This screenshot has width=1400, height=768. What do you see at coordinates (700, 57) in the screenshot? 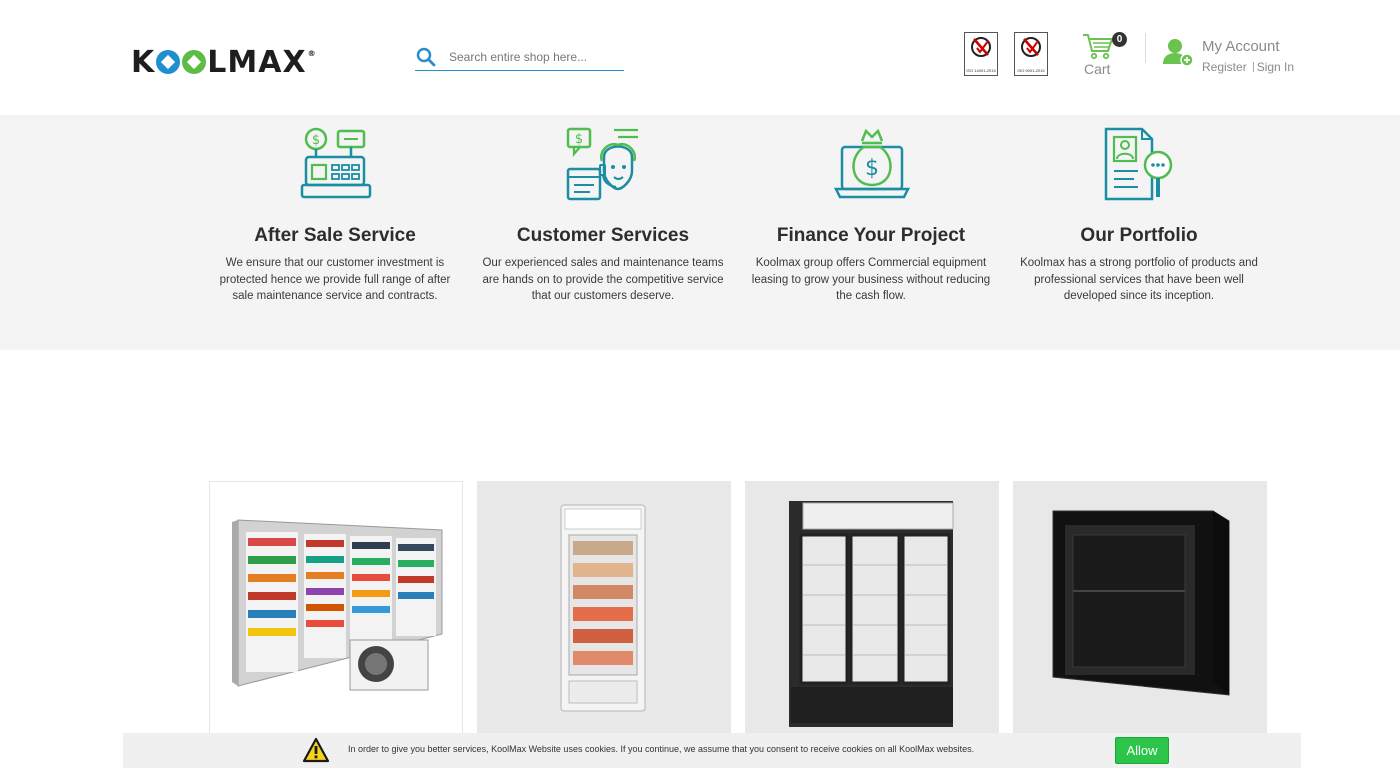
I see `site-header: K LMAX ® ISO 14001-2015` at bounding box center [700, 57].